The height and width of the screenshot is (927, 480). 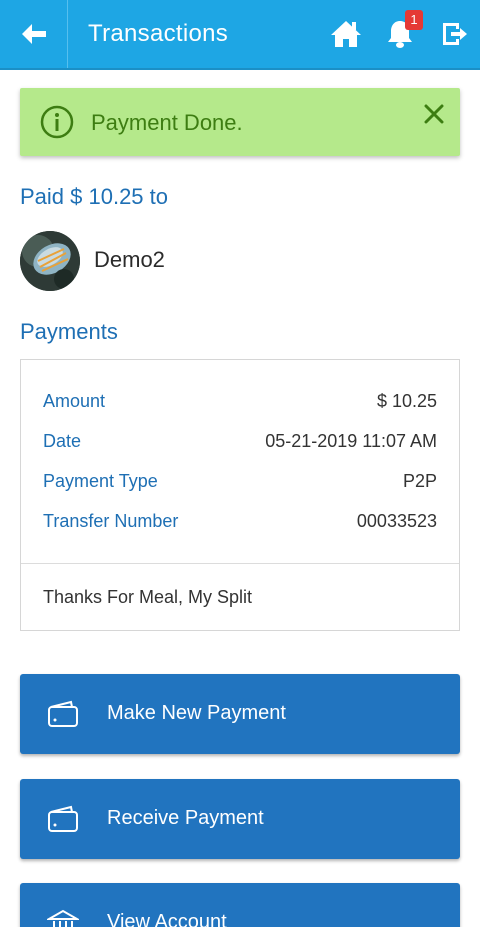 What do you see at coordinates (57, 122) in the screenshot?
I see `info-icon` at bounding box center [57, 122].